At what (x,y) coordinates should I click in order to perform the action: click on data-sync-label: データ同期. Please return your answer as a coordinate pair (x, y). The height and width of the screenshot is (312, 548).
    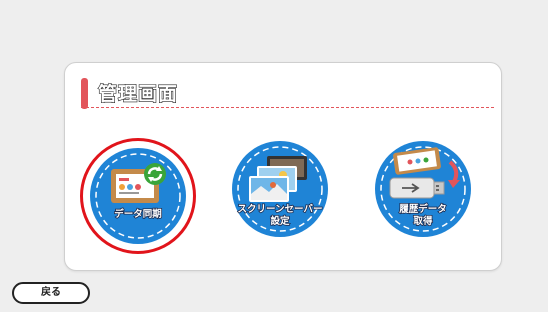
    Looking at the image, I should click on (137, 214).